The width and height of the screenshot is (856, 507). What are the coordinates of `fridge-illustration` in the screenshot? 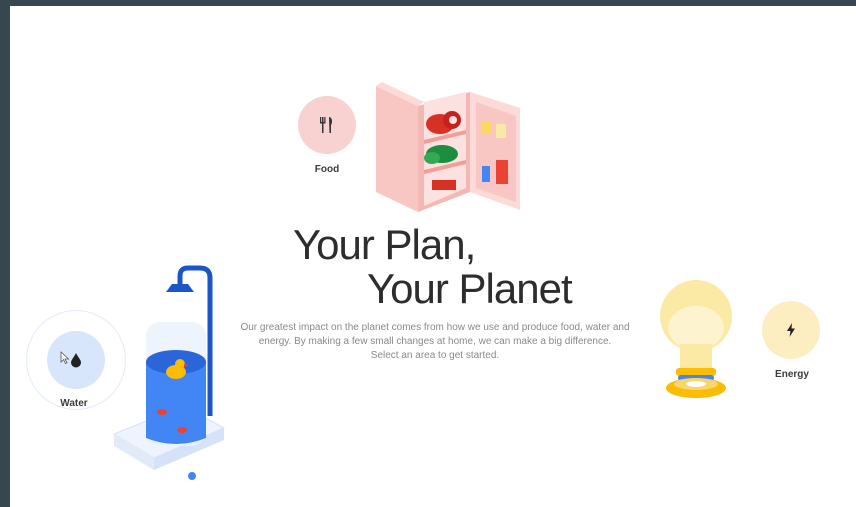 It's located at (448, 147).